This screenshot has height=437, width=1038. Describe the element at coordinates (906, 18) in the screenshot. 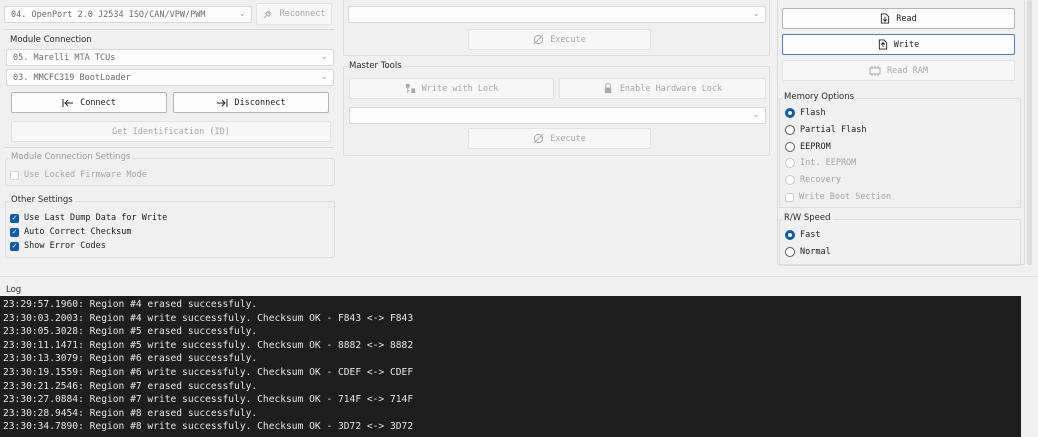

I see `read-label: Read` at that location.